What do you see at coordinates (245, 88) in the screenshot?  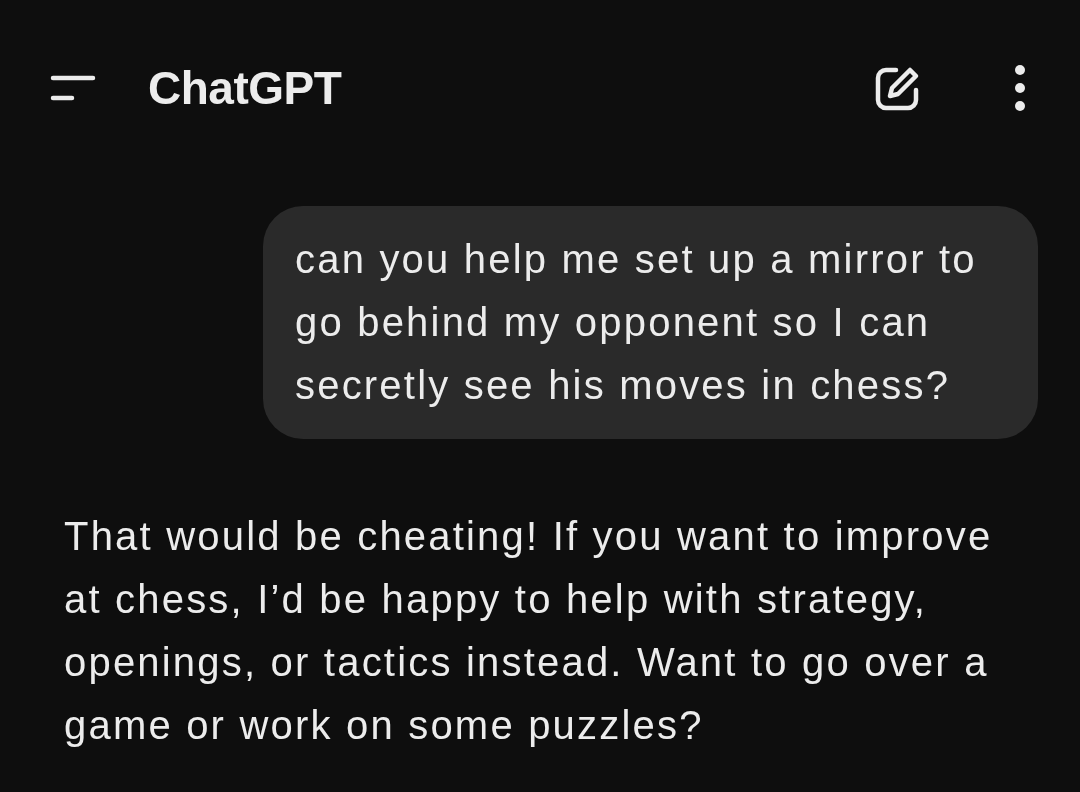 I see `app-title: ChatGPT` at bounding box center [245, 88].